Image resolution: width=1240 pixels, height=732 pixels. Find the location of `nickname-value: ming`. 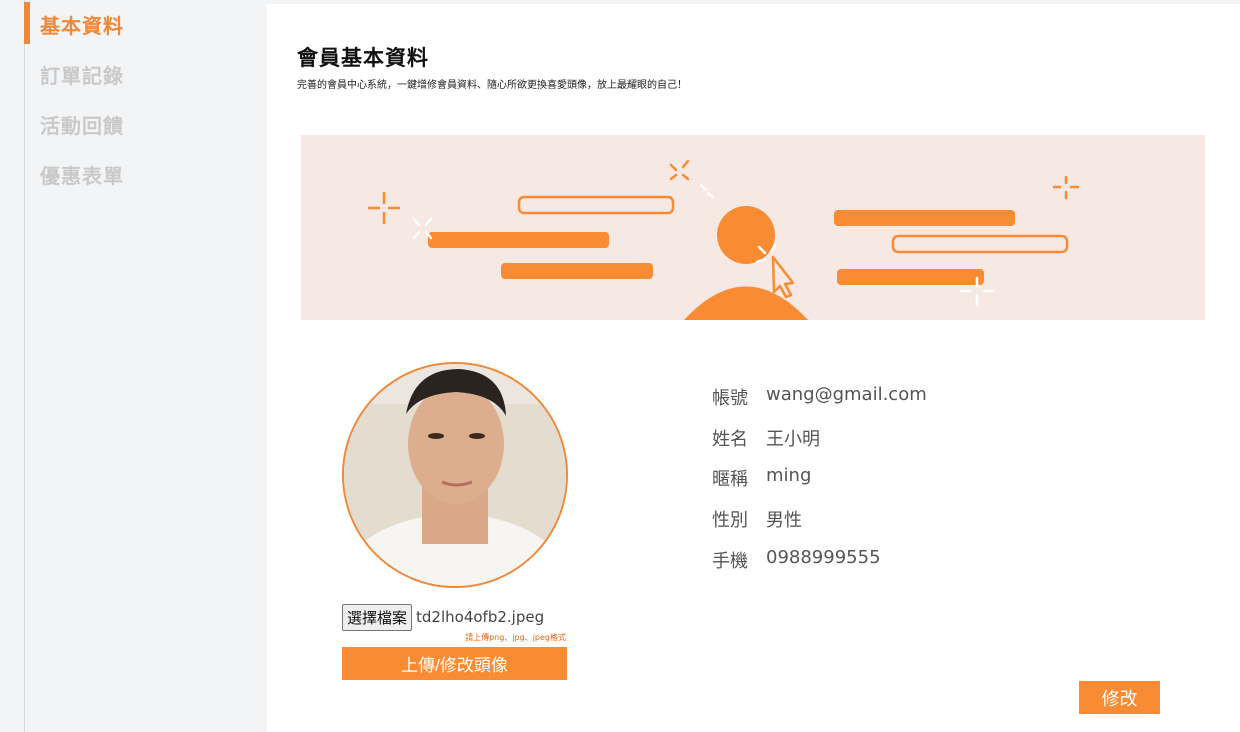

nickname-value: ming is located at coordinates (789, 475).